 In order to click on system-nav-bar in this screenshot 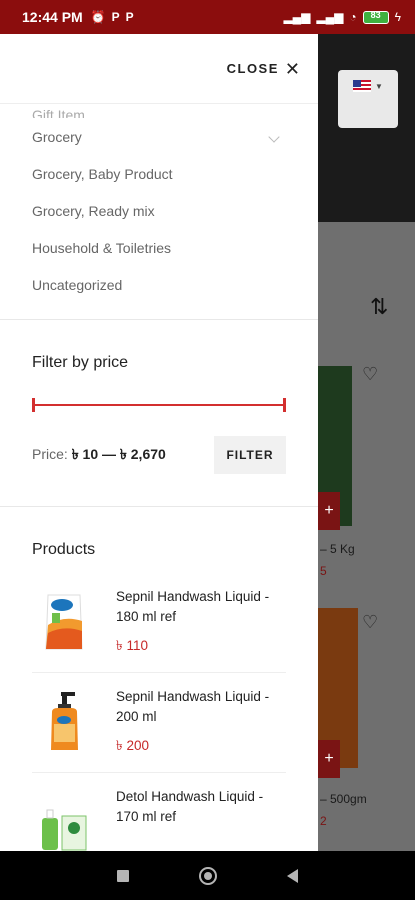, I will do `click(207, 875)`.